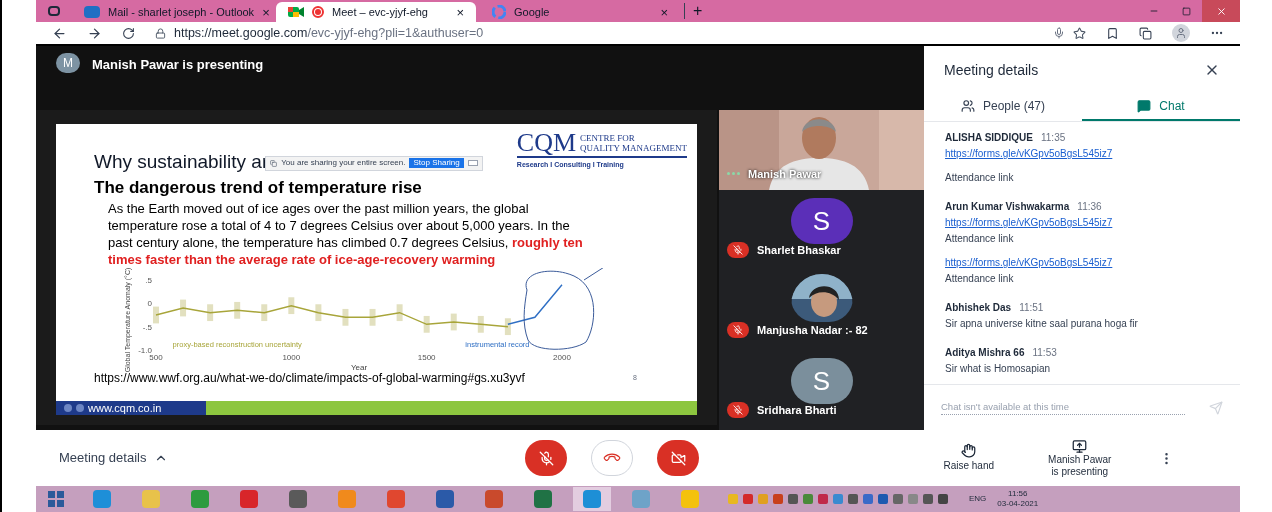  I want to click on people-icon, so click(967, 105).